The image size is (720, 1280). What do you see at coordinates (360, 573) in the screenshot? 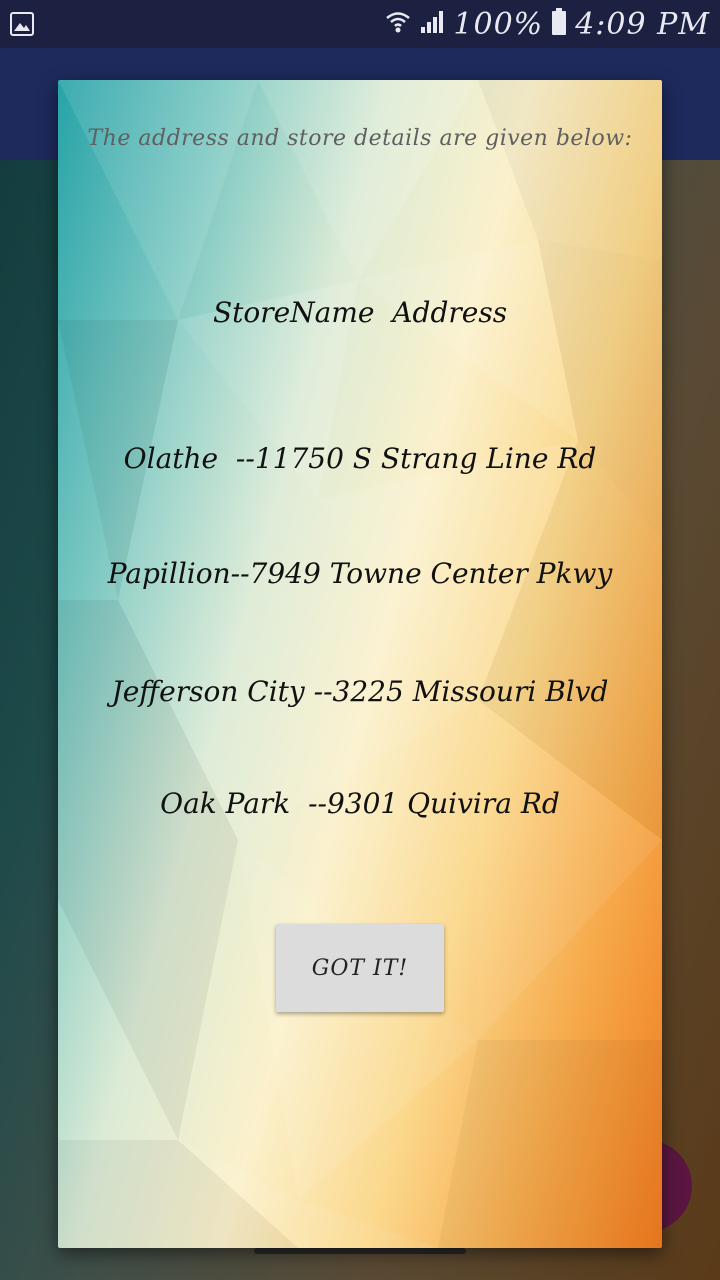
I see `store-line-papillion: Papillion--7949 Towne Center Pkwy` at bounding box center [360, 573].